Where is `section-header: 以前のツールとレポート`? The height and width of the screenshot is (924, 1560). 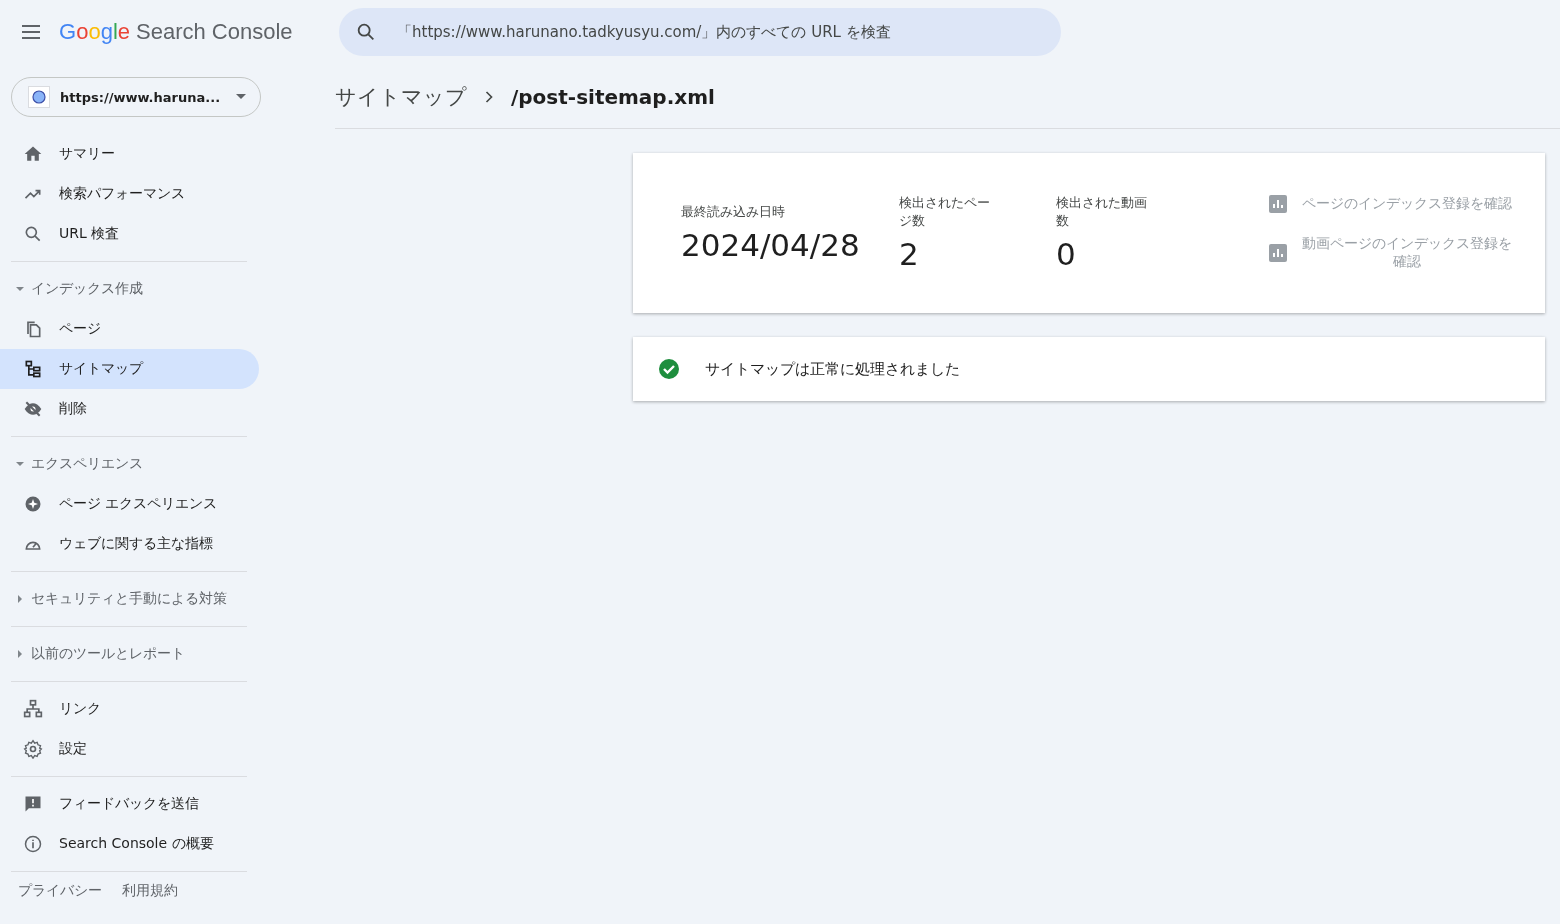 section-header: 以前のツールとレポート is located at coordinates (101, 654).